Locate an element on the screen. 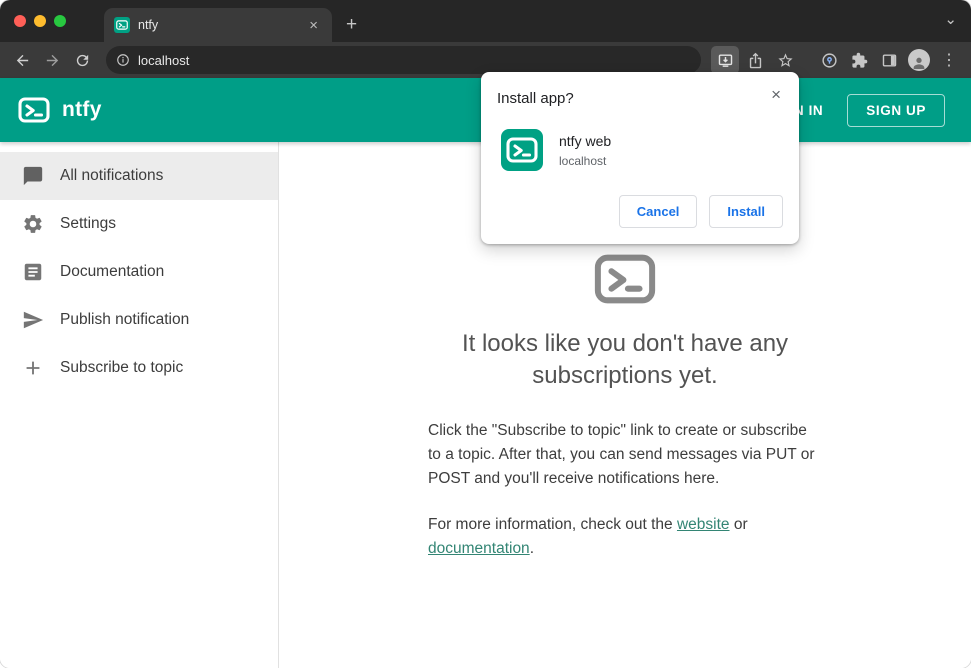 The width and height of the screenshot is (971, 668). password-manager-icon is located at coordinates (829, 60).